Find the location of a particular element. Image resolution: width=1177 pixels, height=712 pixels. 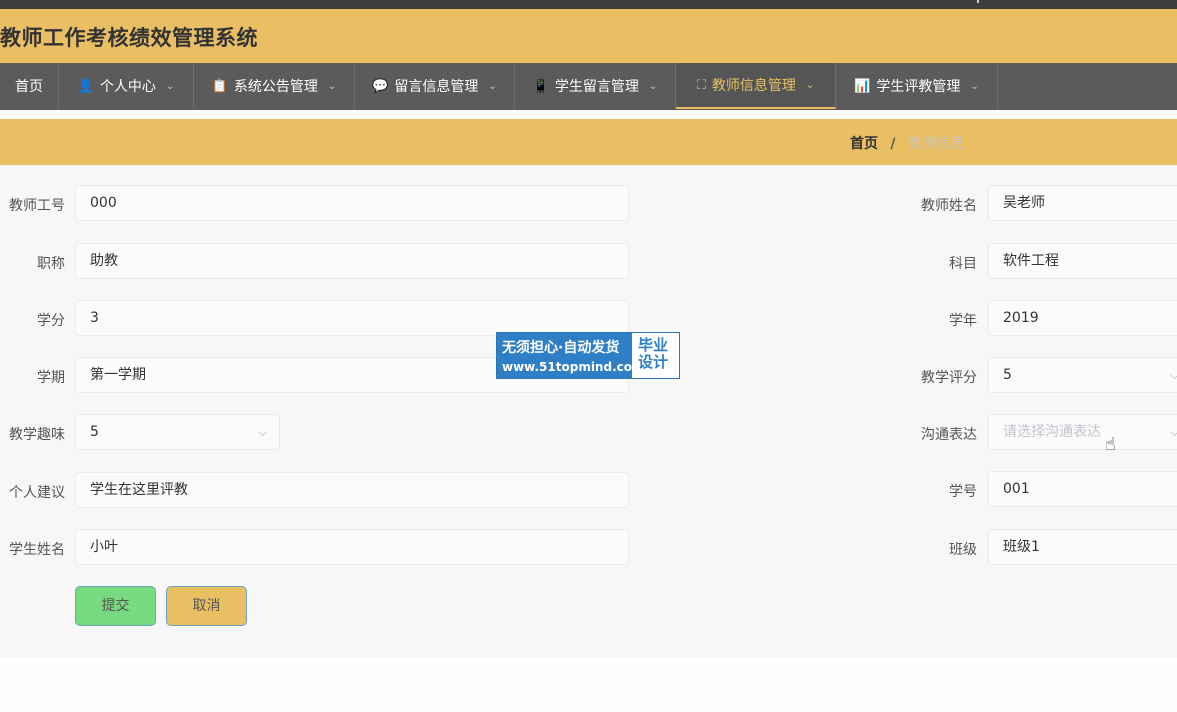

nav-item-message: 💬 留言信息管理 ⌄ is located at coordinates (435, 86).